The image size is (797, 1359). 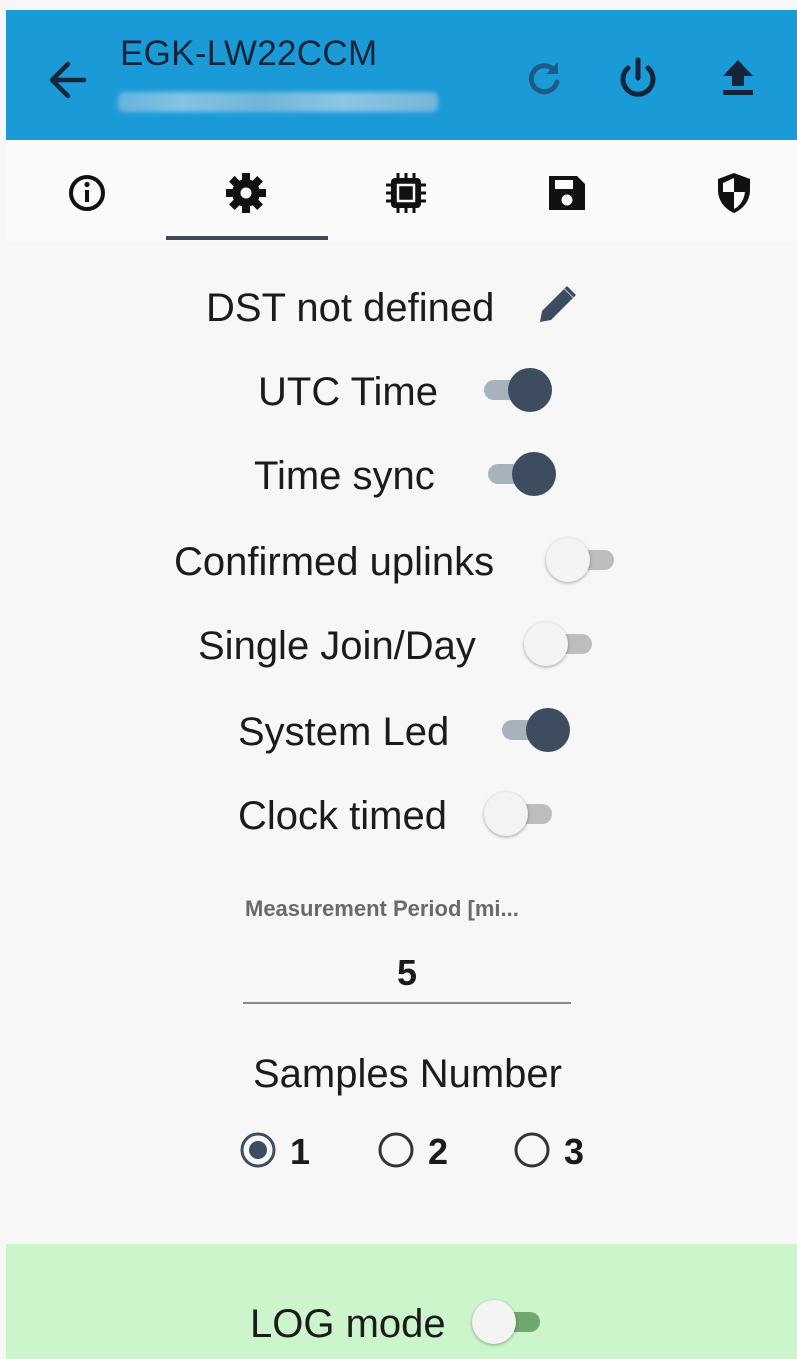 I want to click on device-subtitle-blurred, so click(x=278, y=102).